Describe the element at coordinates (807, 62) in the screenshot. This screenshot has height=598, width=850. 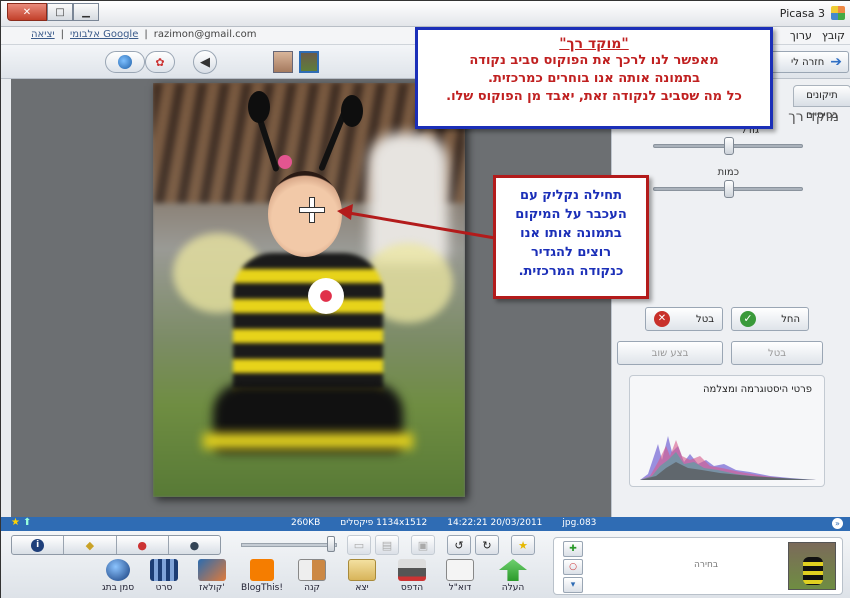
I see `back-to-library-label: חזרה לי` at that location.